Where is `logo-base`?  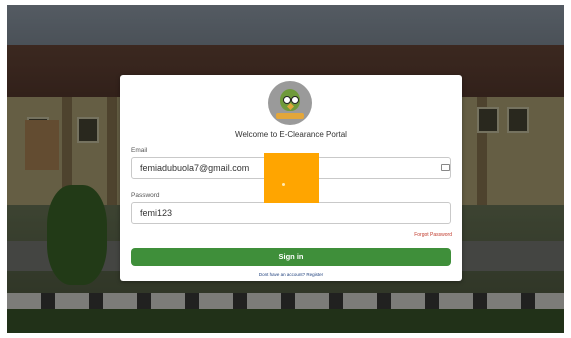 logo-base is located at coordinates (290, 116).